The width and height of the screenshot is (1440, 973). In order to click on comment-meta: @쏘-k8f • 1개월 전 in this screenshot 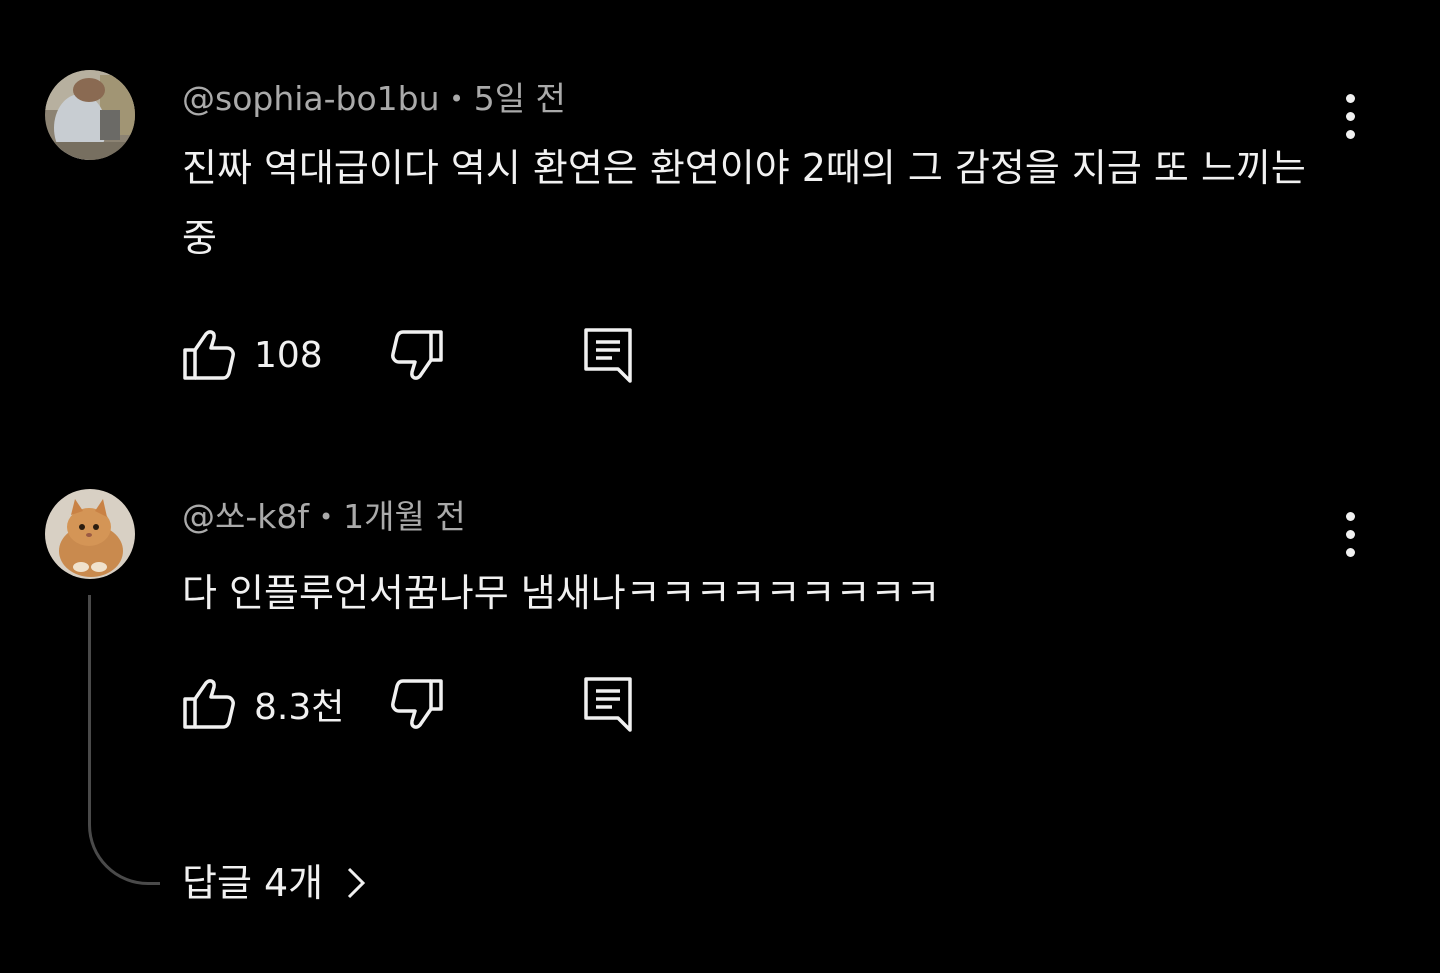, I will do `click(324, 517)`.